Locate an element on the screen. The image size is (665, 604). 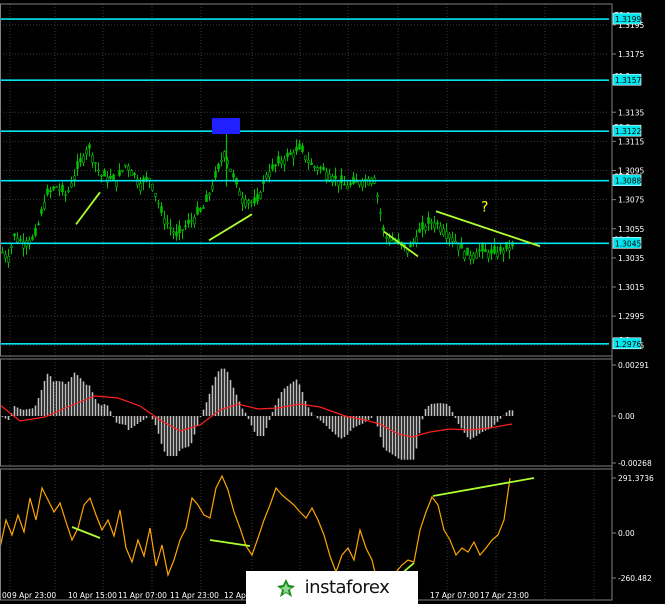
axis-tick-label: -0.00268 is located at coordinates (635, 463).